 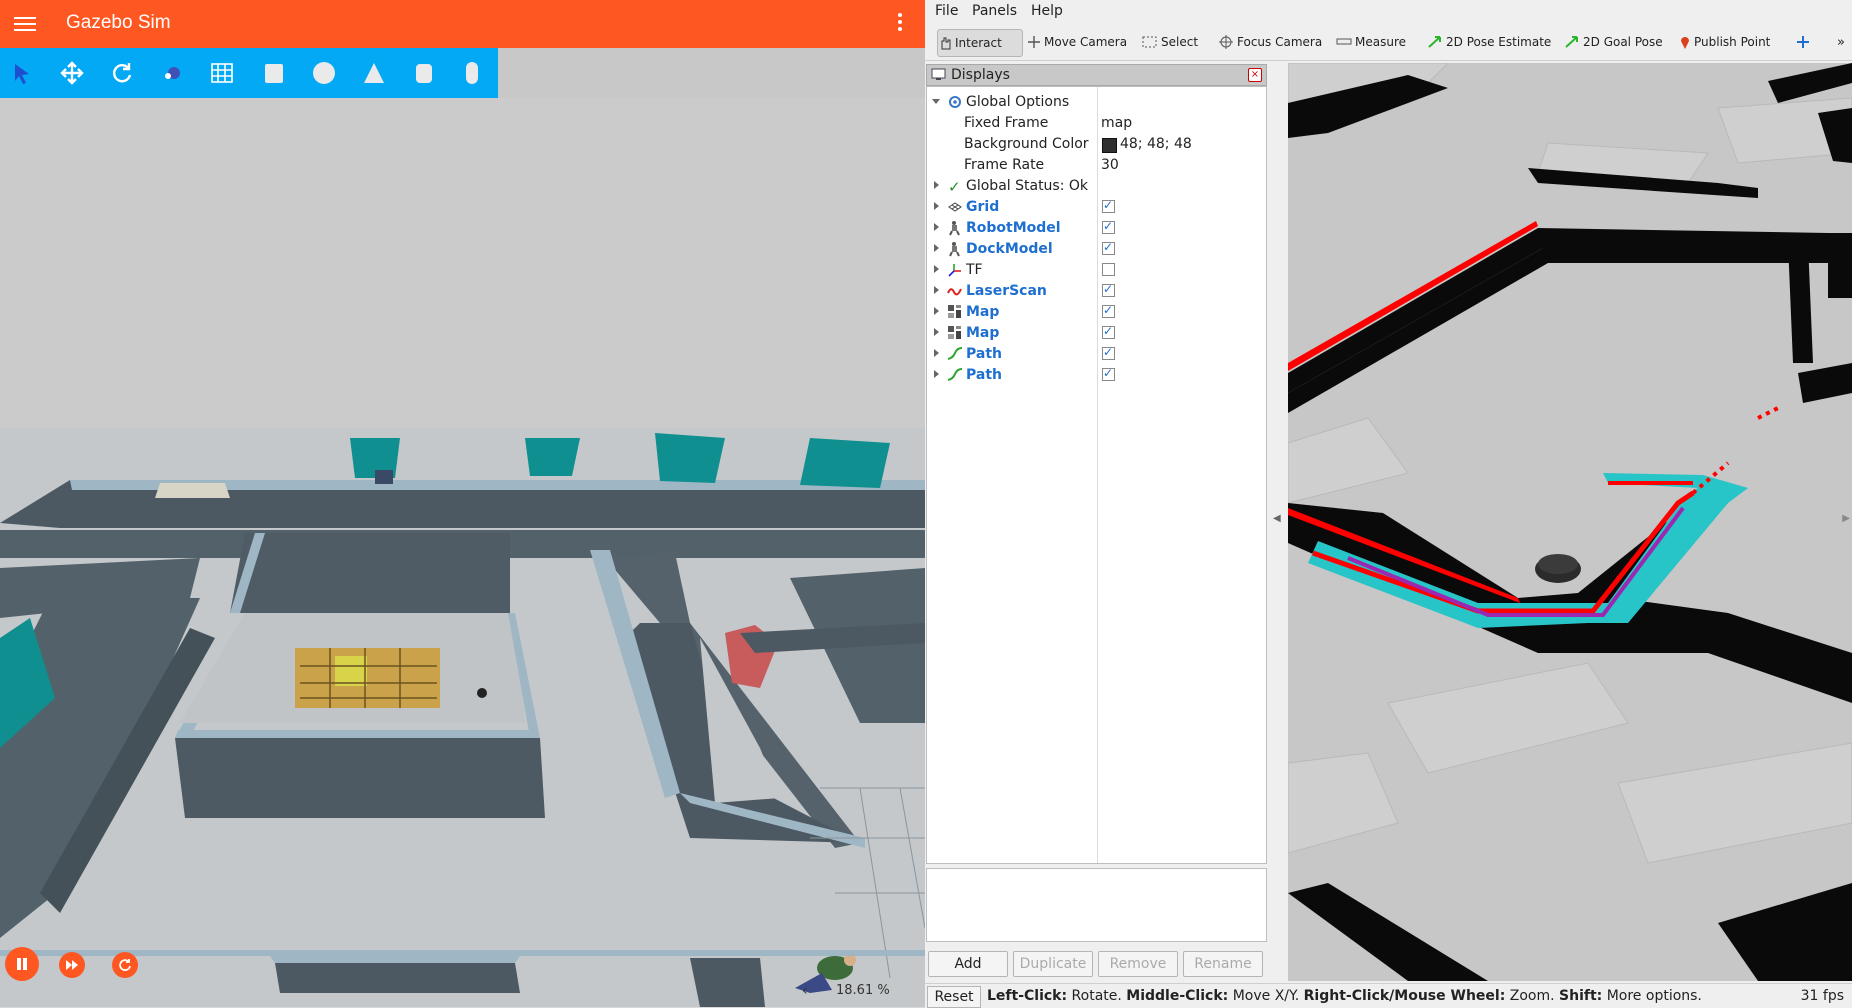 I want to click on select-rect-icon, so click(x=1149, y=42).